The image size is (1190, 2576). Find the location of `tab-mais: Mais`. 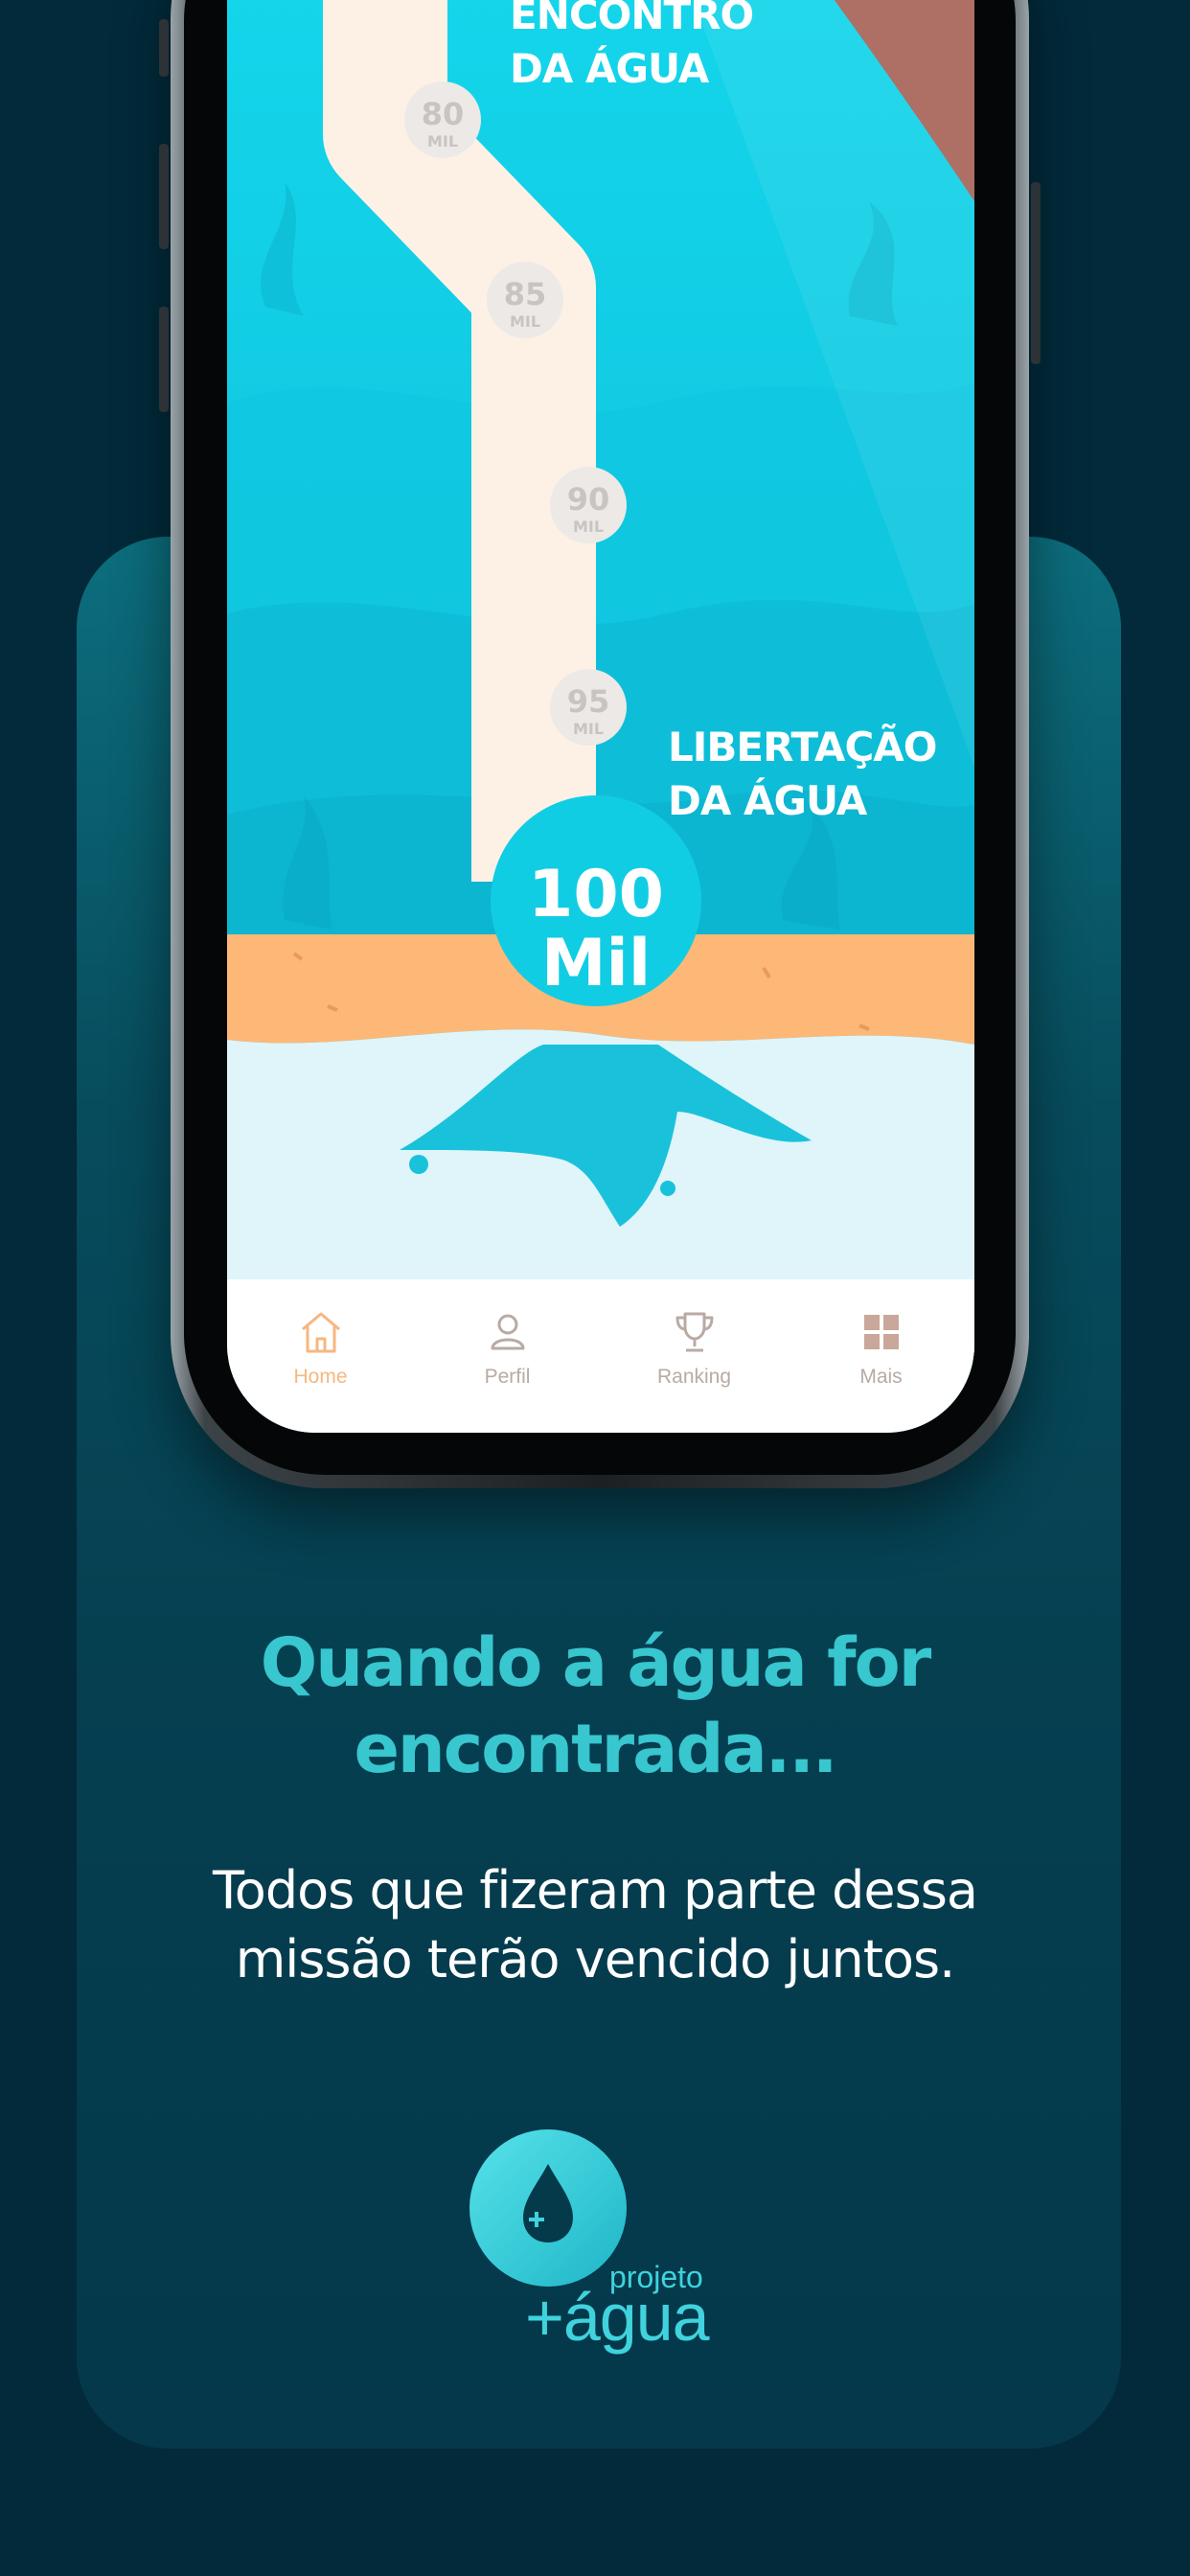

tab-mais: Mais is located at coordinates (882, 1348).